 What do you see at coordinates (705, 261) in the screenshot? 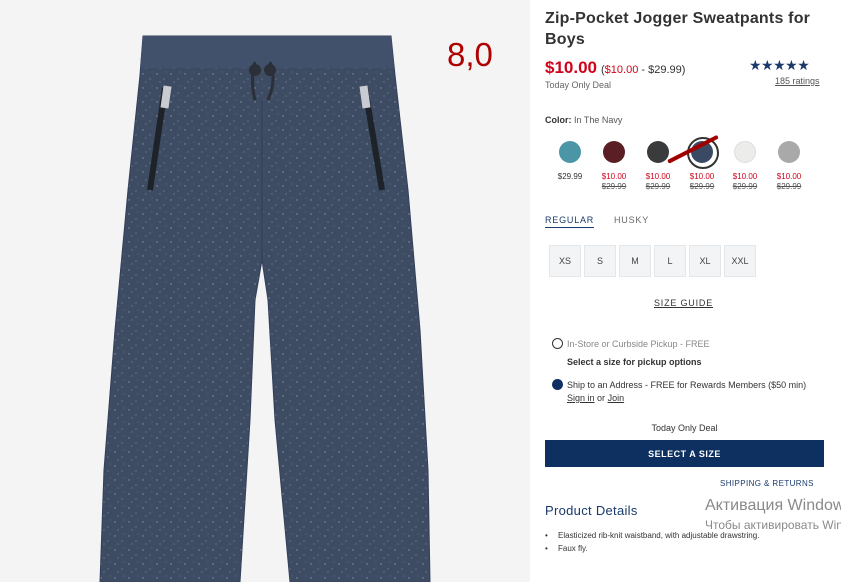
I see `size-xl-button: XL` at bounding box center [705, 261].